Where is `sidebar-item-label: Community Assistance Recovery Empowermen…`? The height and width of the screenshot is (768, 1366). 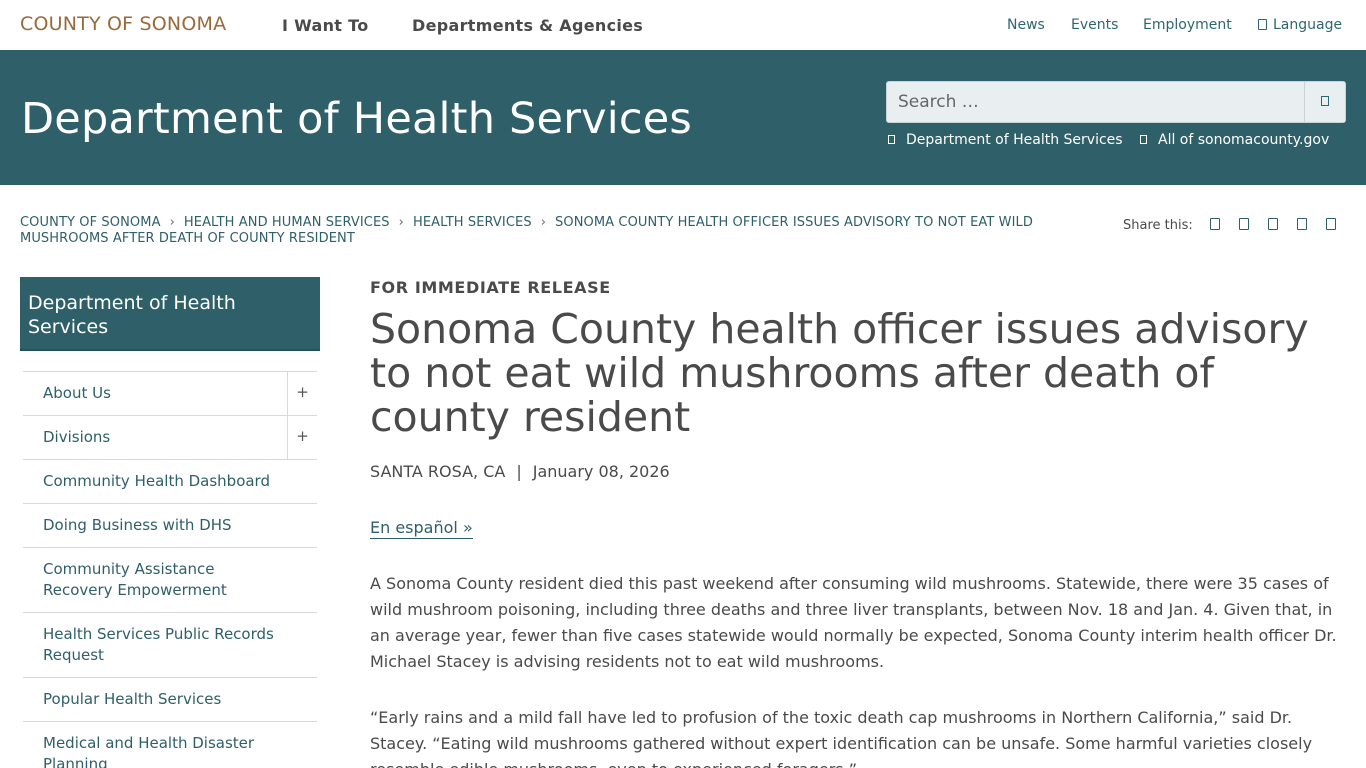 sidebar-item-label: Community Assistance Recovery Empowermen… is located at coordinates (135, 579).